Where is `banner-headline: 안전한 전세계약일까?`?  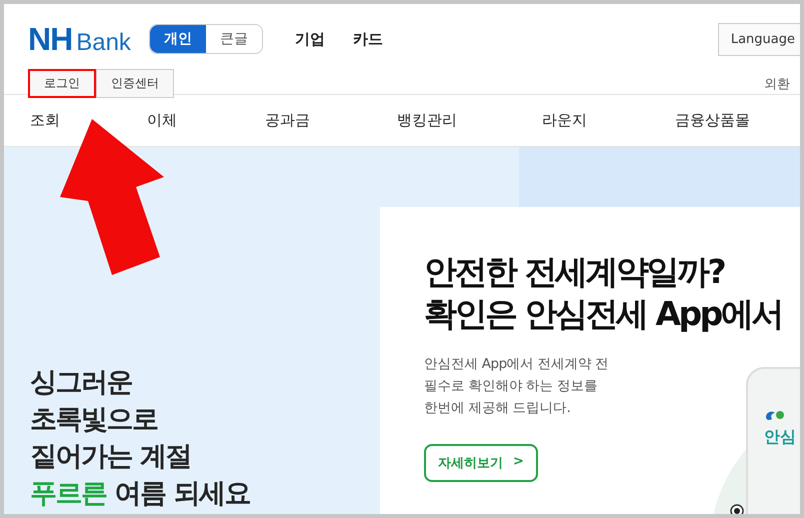
banner-headline: 안전한 전세계약일까? is located at coordinates (575, 272).